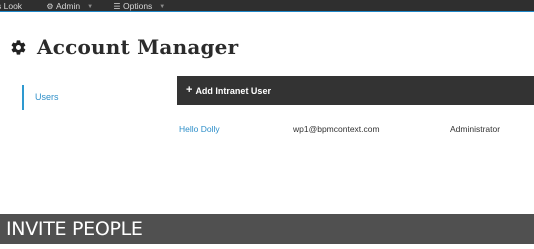 The image size is (534, 249). Describe the element at coordinates (47, 97) in the screenshot. I see `sidebar-item-users: Users` at that location.